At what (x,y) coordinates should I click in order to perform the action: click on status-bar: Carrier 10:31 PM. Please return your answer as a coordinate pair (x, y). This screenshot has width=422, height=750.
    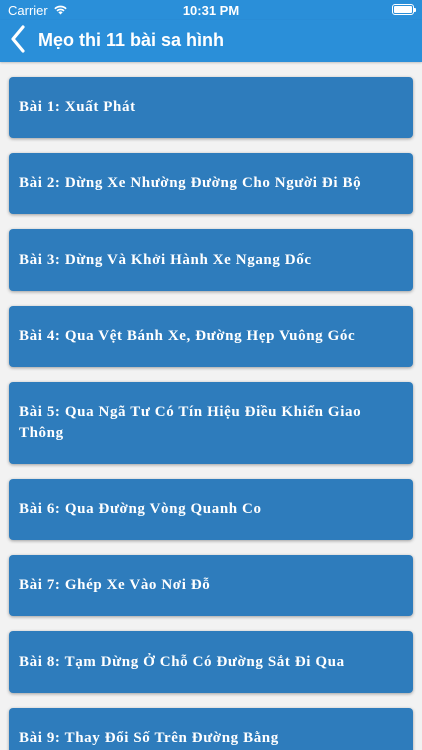
    Looking at the image, I should click on (211, 10).